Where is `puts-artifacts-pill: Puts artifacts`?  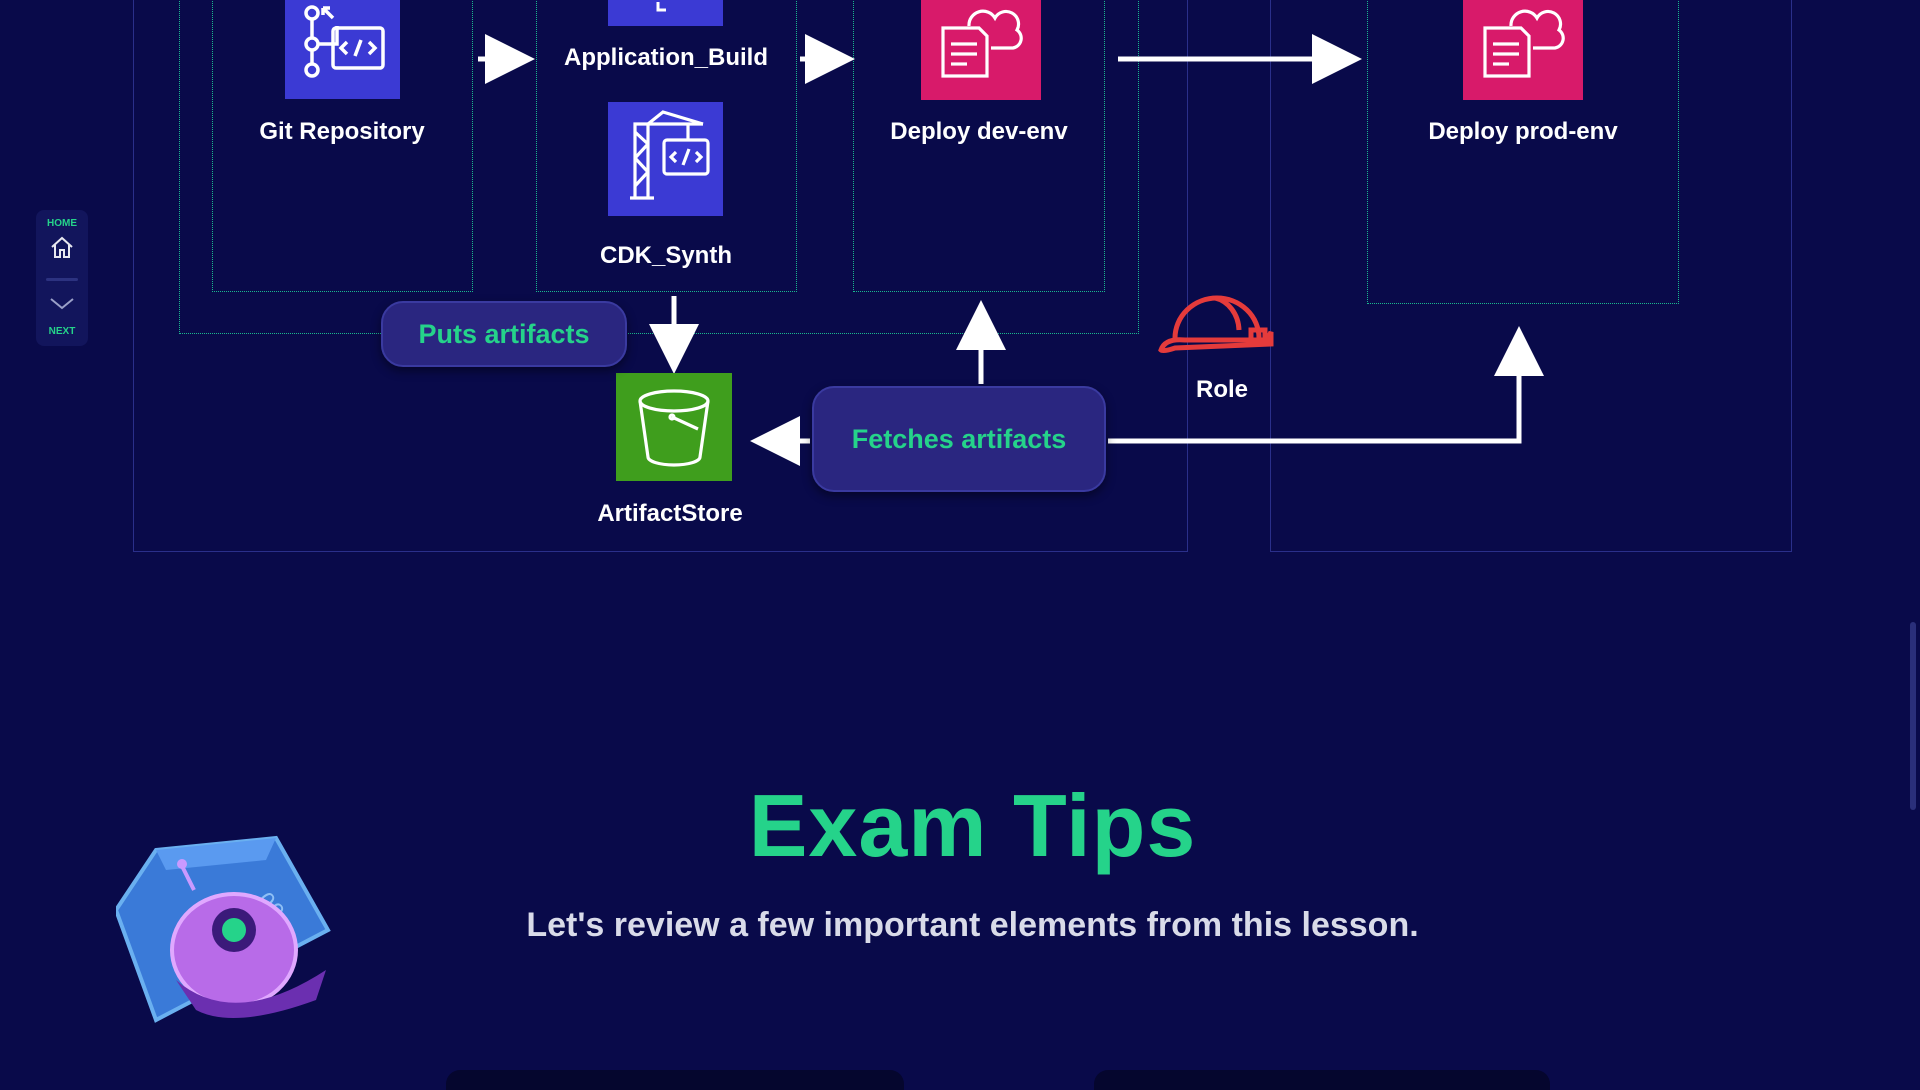 puts-artifacts-pill: Puts artifacts is located at coordinates (504, 334).